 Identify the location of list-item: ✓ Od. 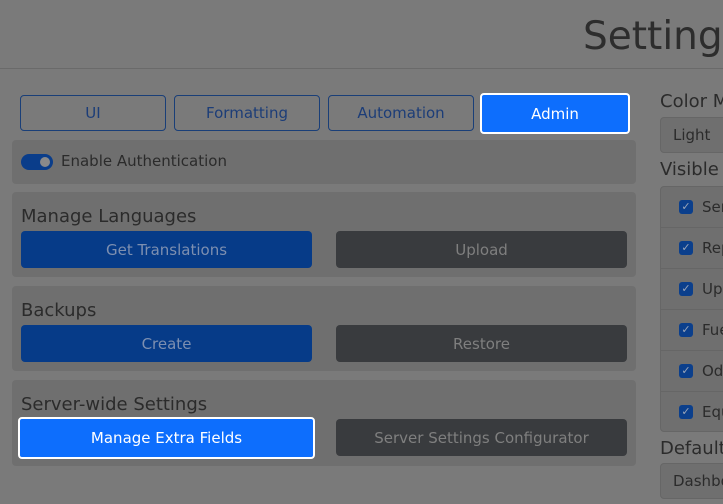
(692, 371).